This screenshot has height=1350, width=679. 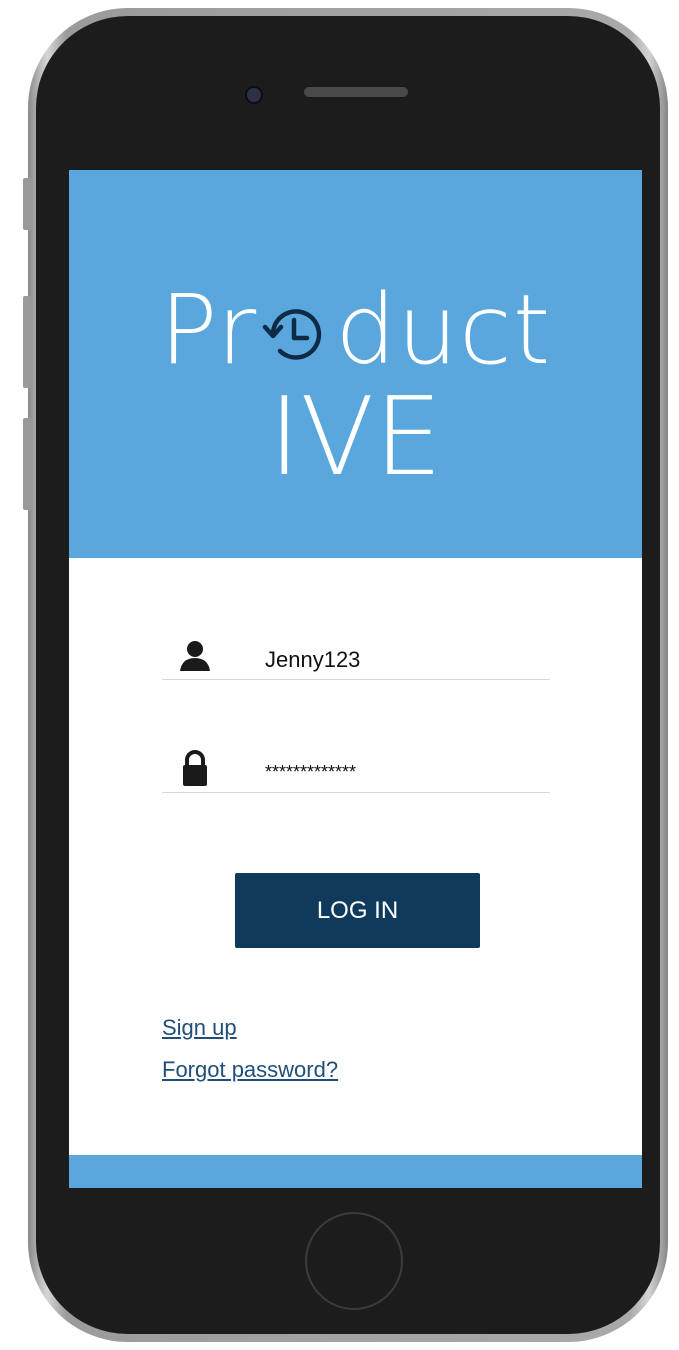 What do you see at coordinates (27, 464) in the screenshot?
I see `volume-down-button` at bounding box center [27, 464].